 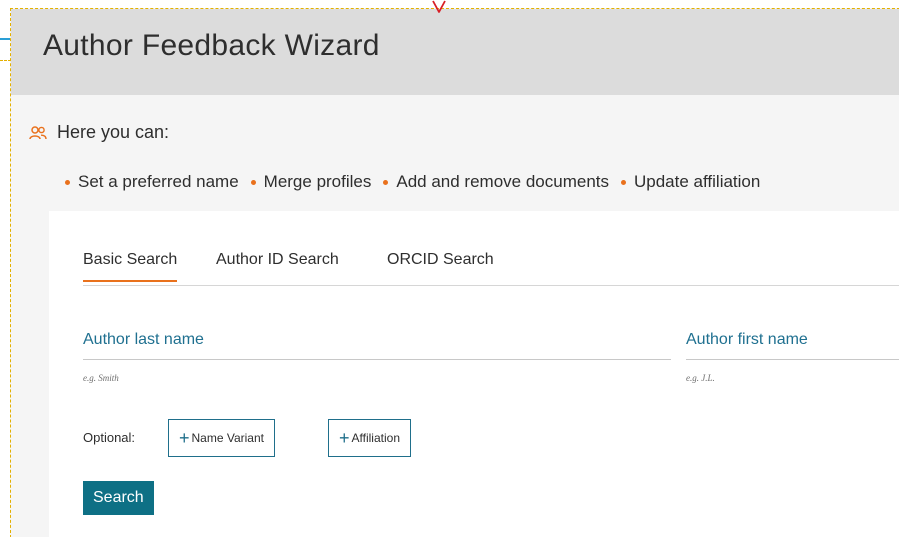 What do you see at coordinates (697, 181) in the screenshot?
I see `feature-text: Update affiliation` at bounding box center [697, 181].